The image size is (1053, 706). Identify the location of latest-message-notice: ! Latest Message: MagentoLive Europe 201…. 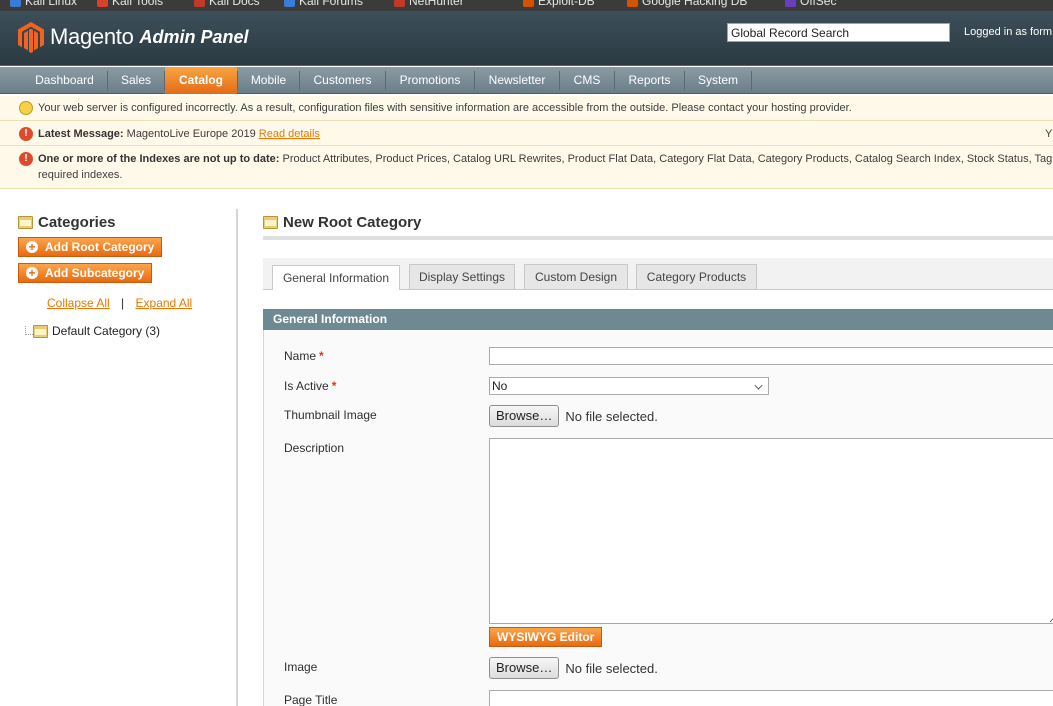
(526, 133).